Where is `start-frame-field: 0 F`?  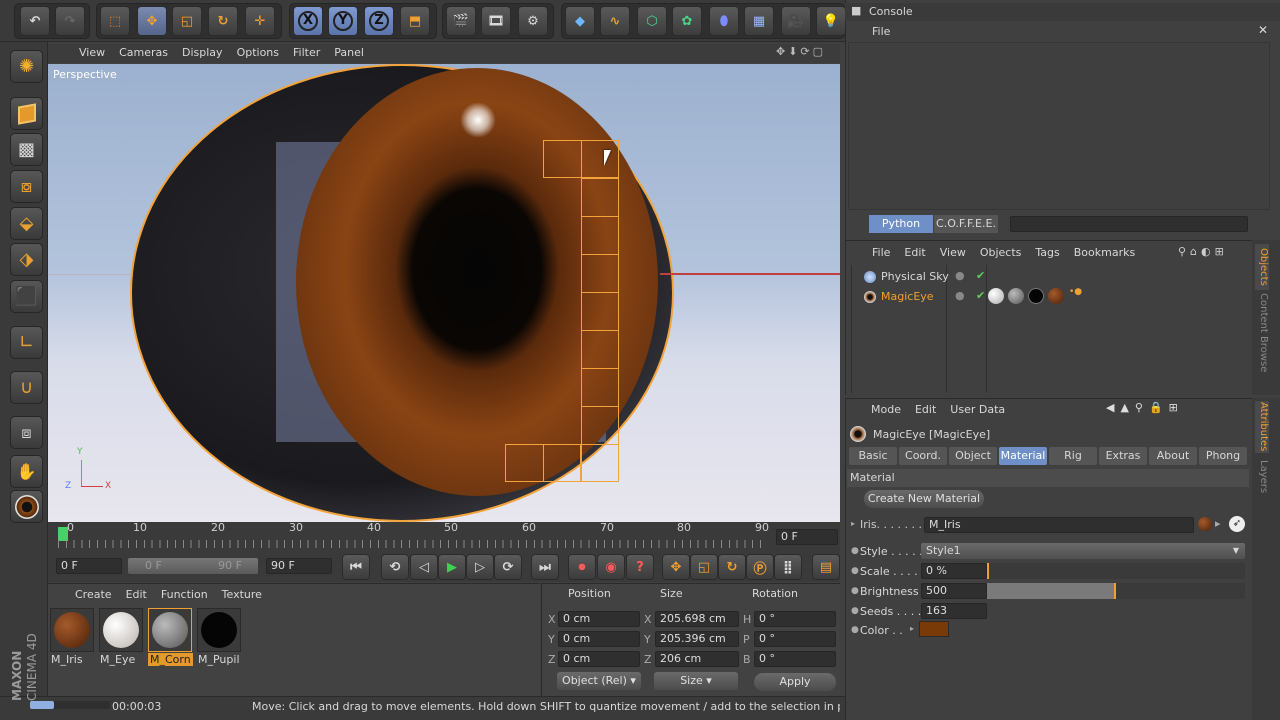 start-frame-field: 0 F is located at coordinates (89, 566).